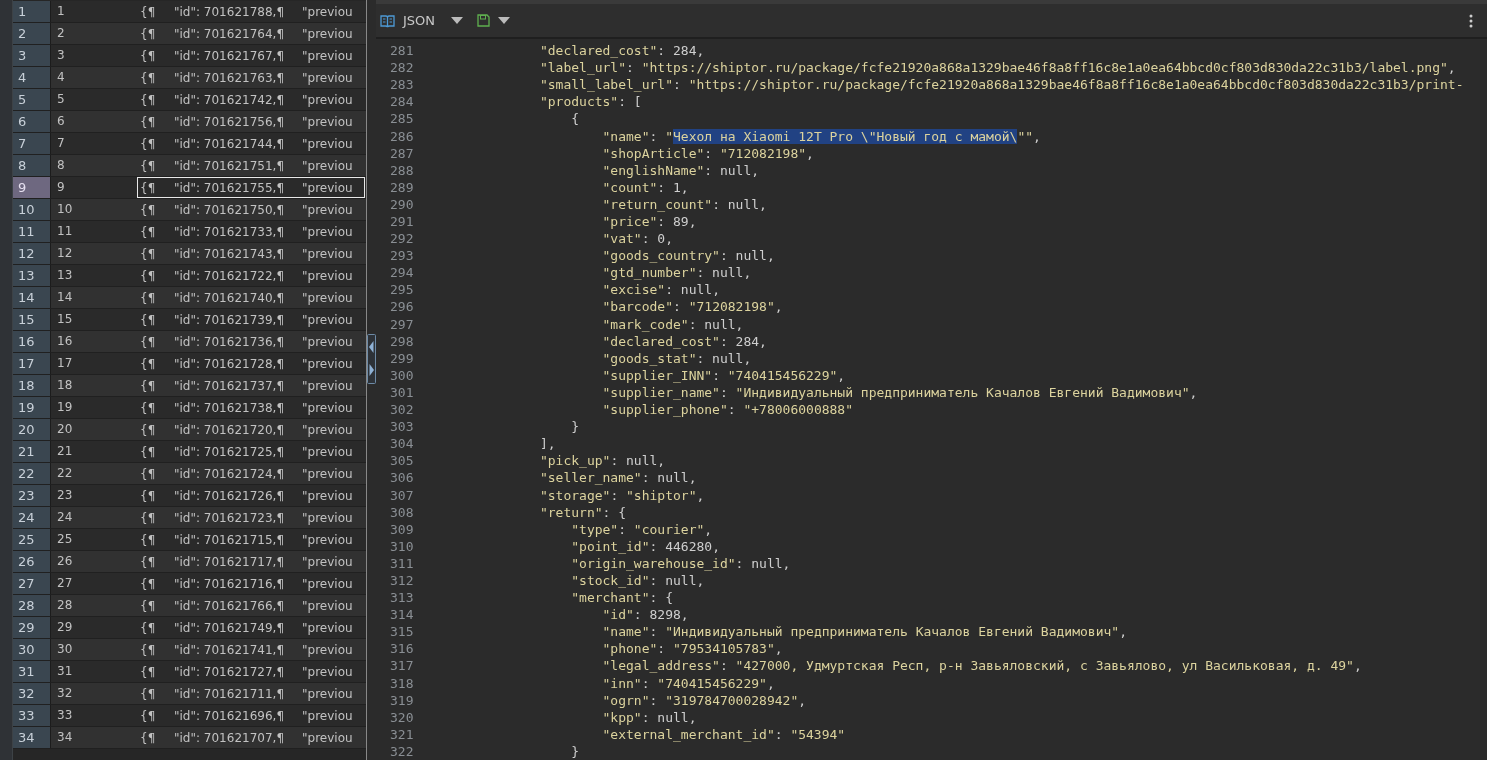 The height and width of the screenshot is (760, 1487). I want to click on line-number: 286, so click(402, 136).